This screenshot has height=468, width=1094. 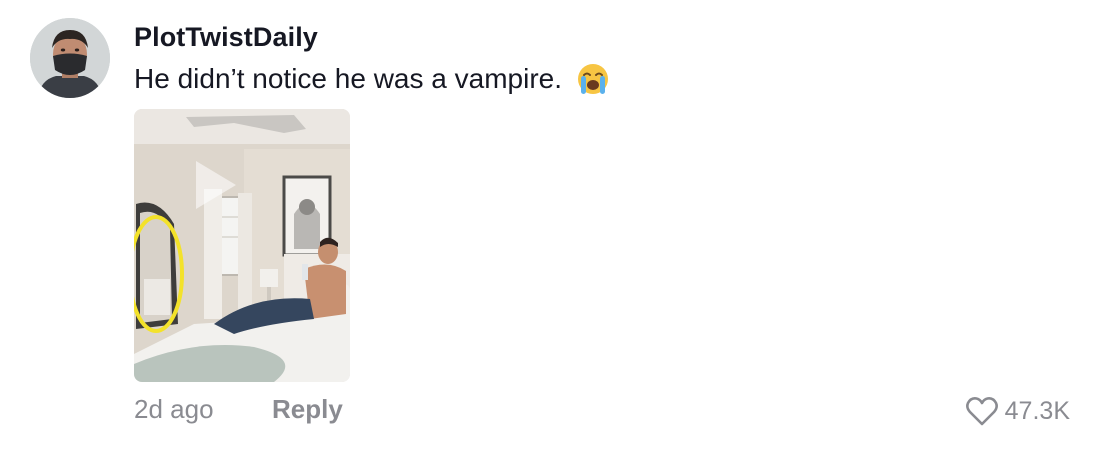 I want to click on comment-username: PlotTwistDaily, so click(x=226, y=37).